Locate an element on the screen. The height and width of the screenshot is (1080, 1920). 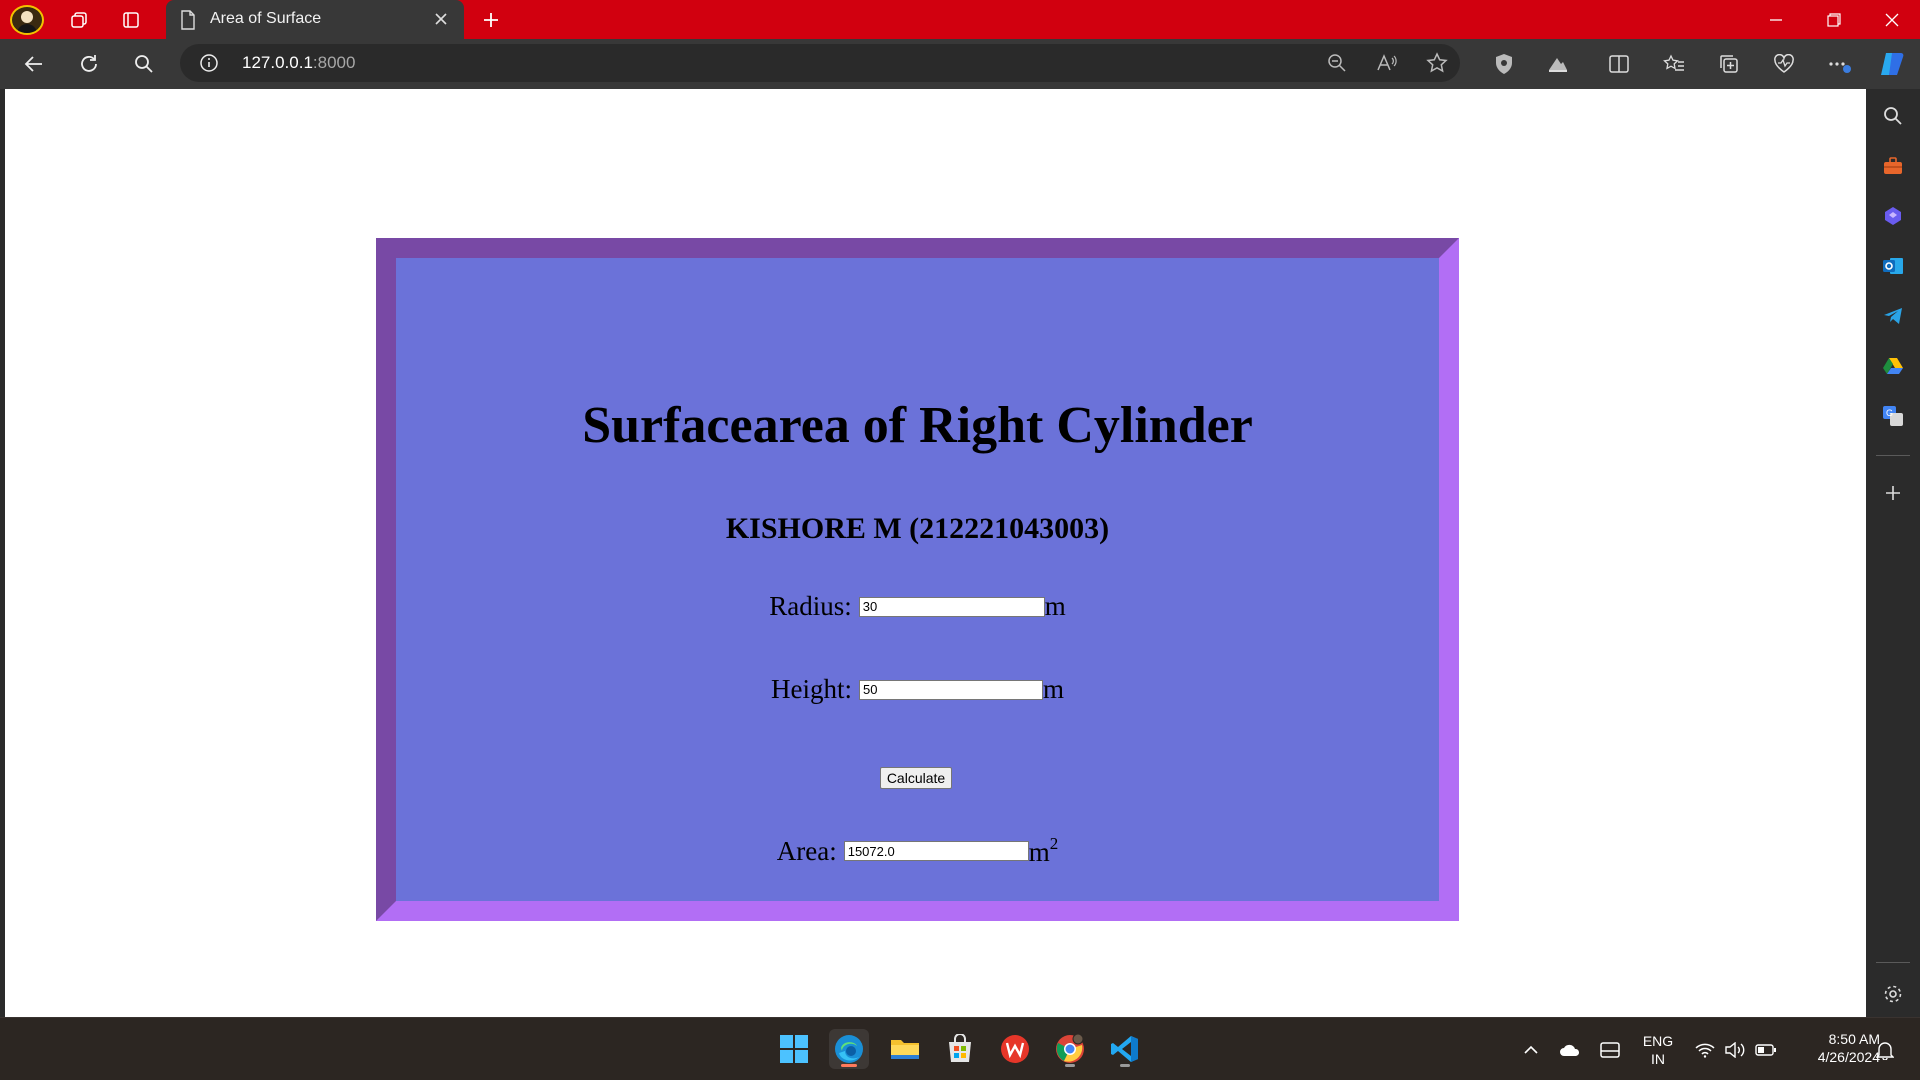
new-tab-button is located at coordinates (491, 19).